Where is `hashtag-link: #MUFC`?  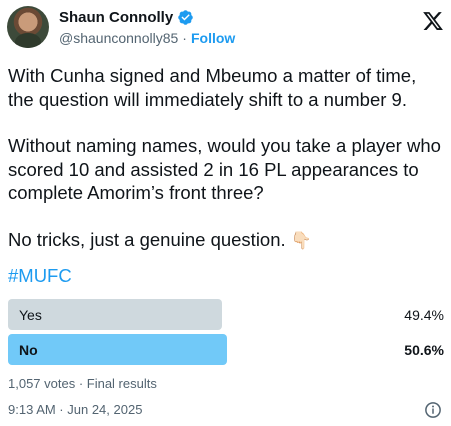 hashtag-link: #MUFC is located at coordinates (40, 276).